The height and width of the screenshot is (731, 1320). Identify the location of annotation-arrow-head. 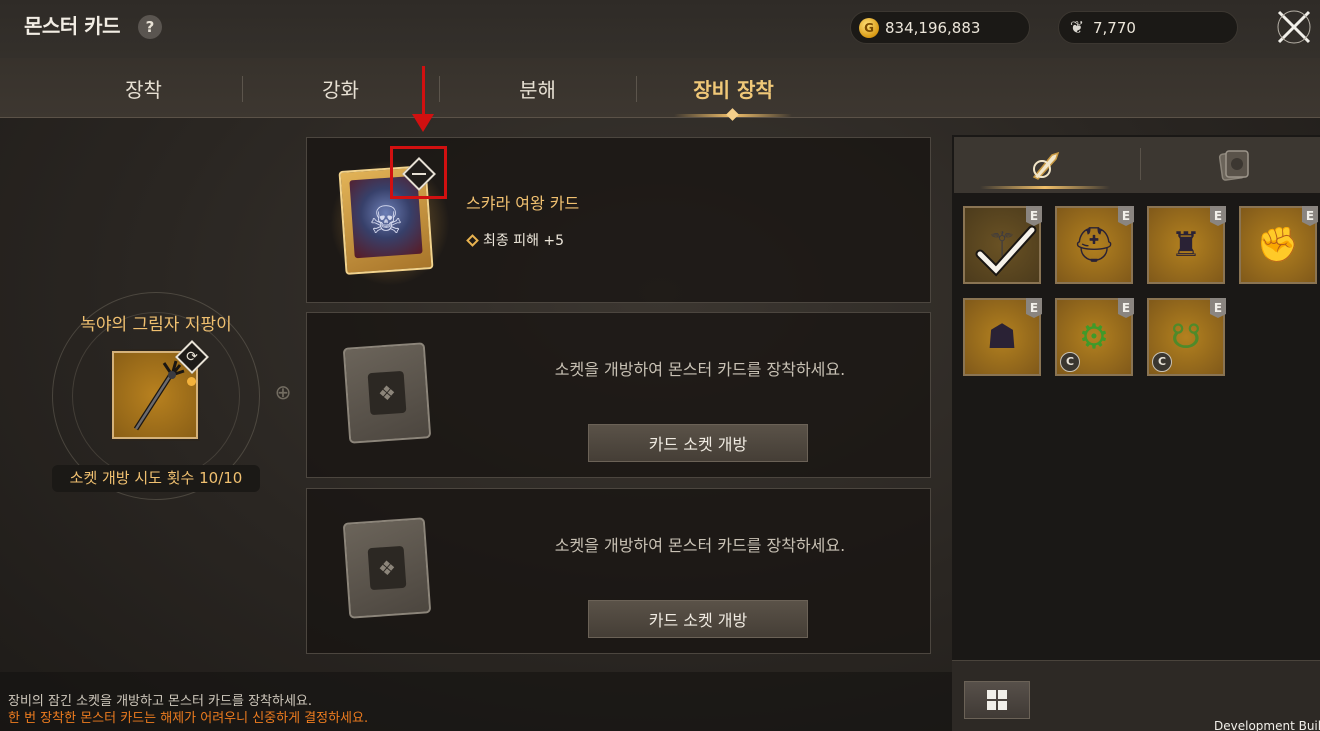
(423, 123).